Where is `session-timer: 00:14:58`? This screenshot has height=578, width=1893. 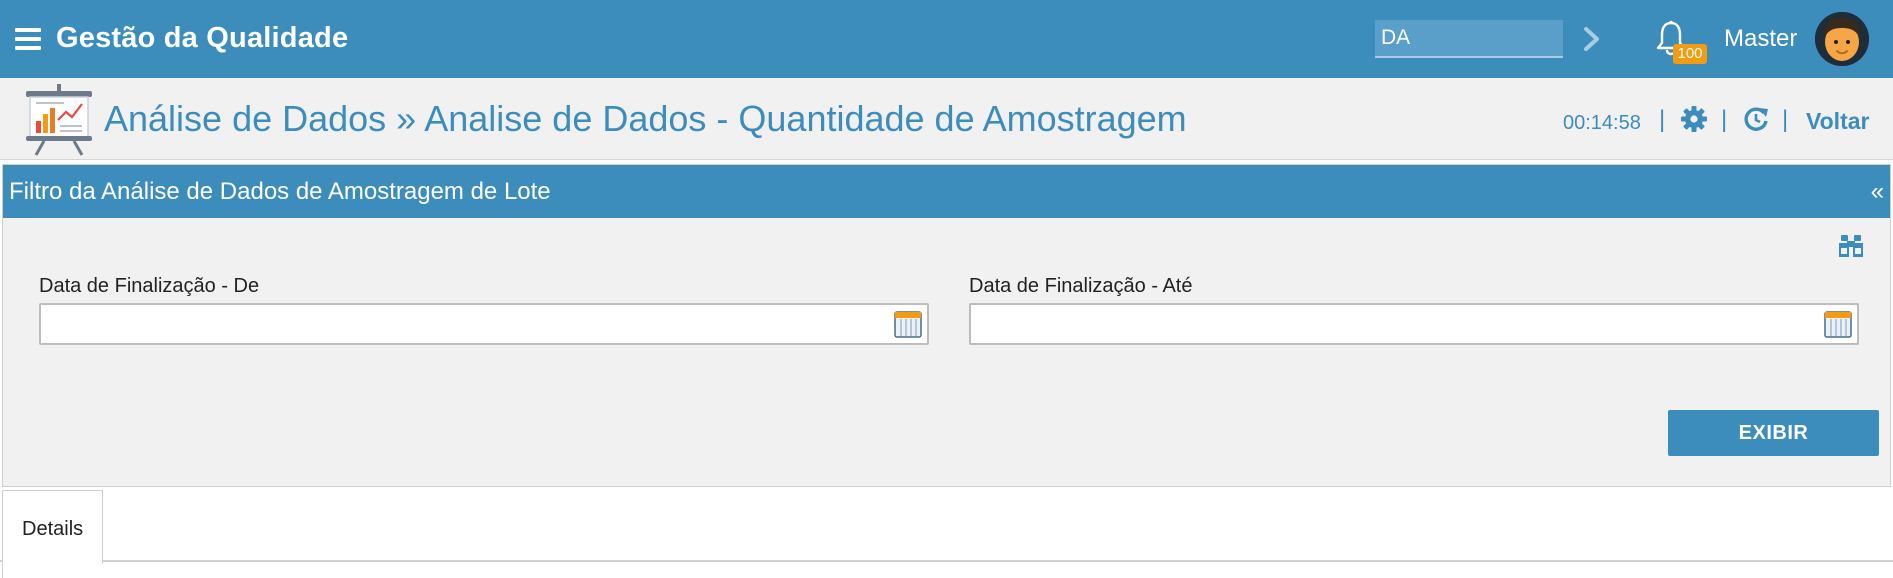
session-timer: 00:14:58 is located at coordinates (1602, 123).